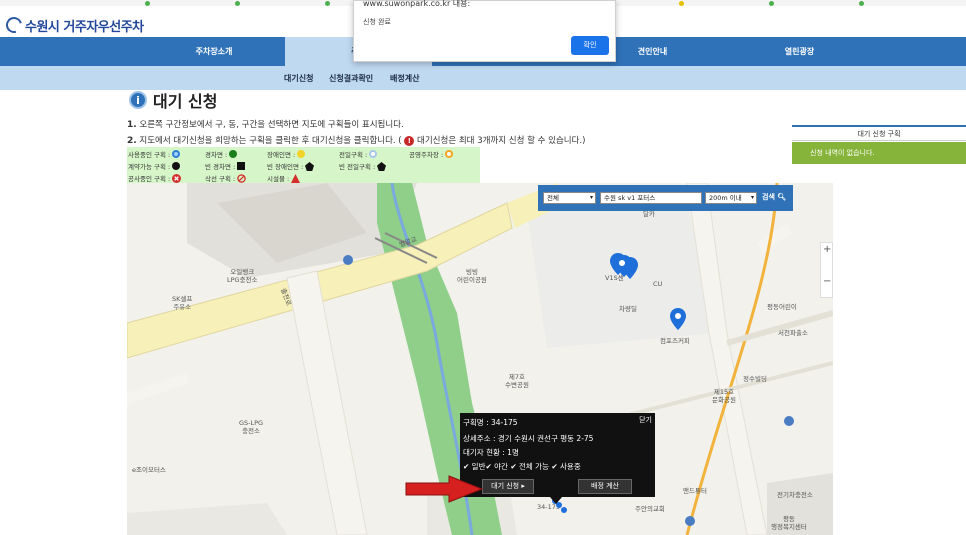  What do you see at coordinates (725, 198) in the screenshot?
I see `radius-value: 200m 이내` at bounding box center [725, 198].